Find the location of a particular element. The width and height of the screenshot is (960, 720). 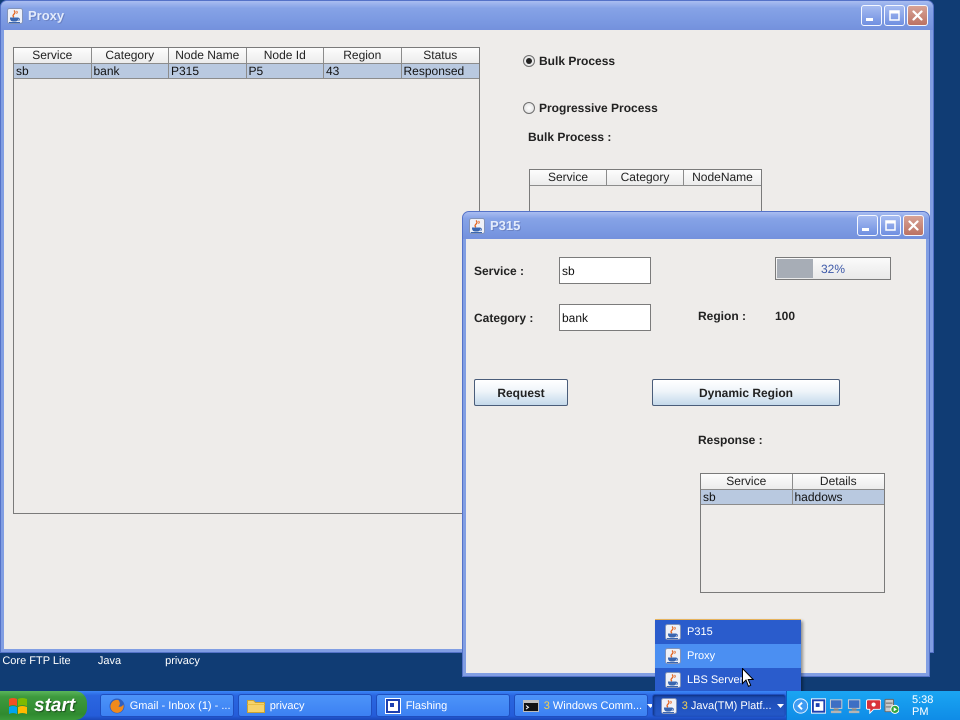

console-icon is located at coordinates (530, 706).